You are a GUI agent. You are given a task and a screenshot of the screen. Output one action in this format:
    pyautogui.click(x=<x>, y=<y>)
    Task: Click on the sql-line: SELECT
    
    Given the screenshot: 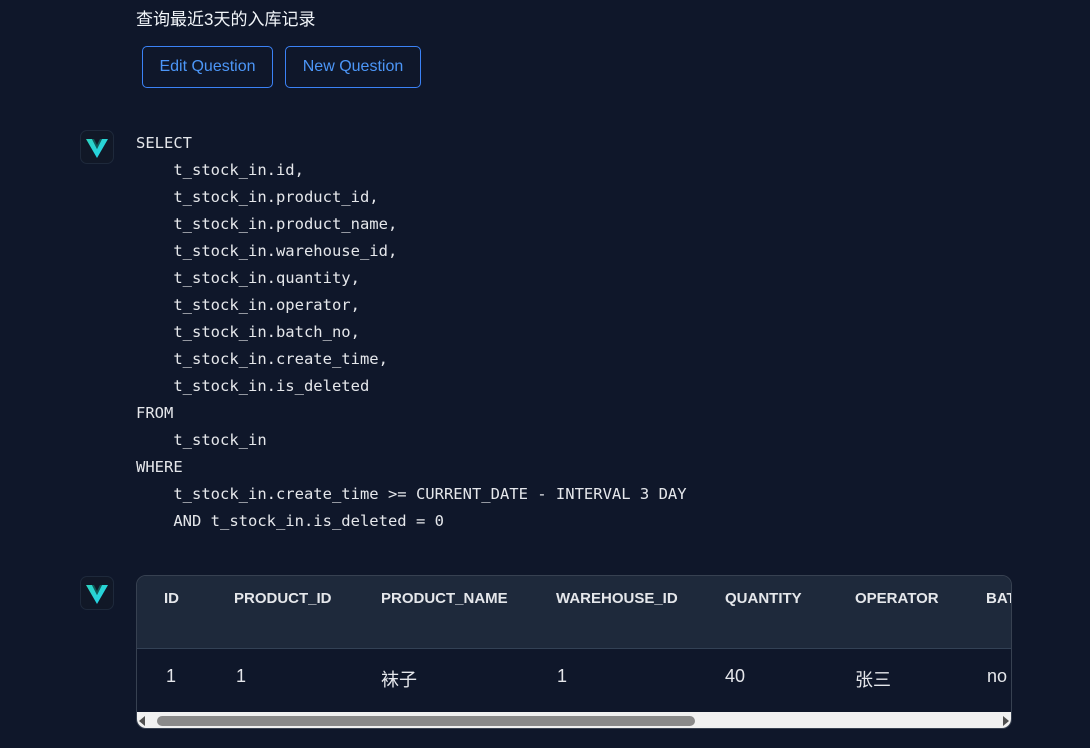 What is the action you would take?
    pyautogui.click(x=164, y=143)
    